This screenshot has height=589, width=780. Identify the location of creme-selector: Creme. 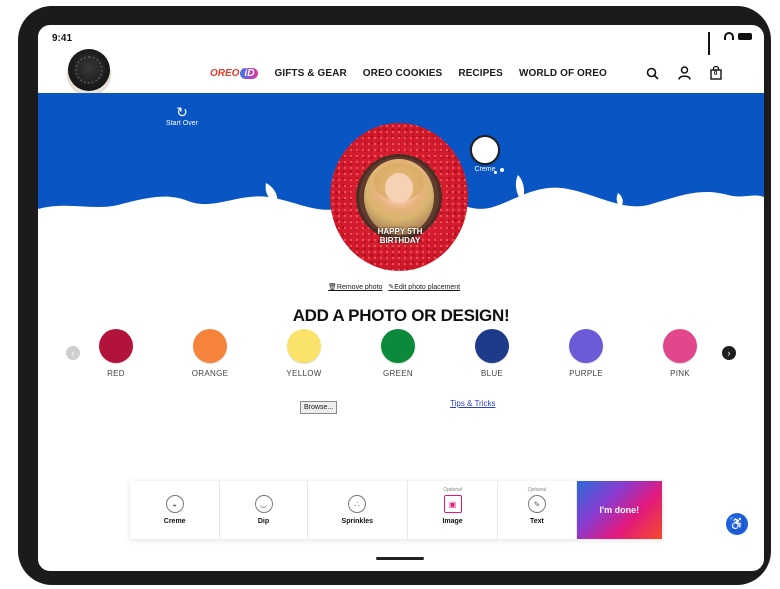
(485, 154).